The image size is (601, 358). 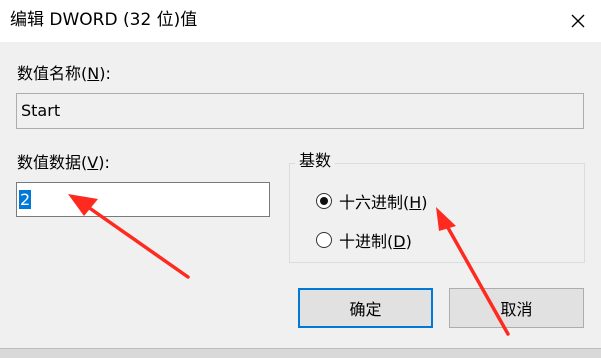 I want to click on value-name-field: Start, so click(x=300, y=111).